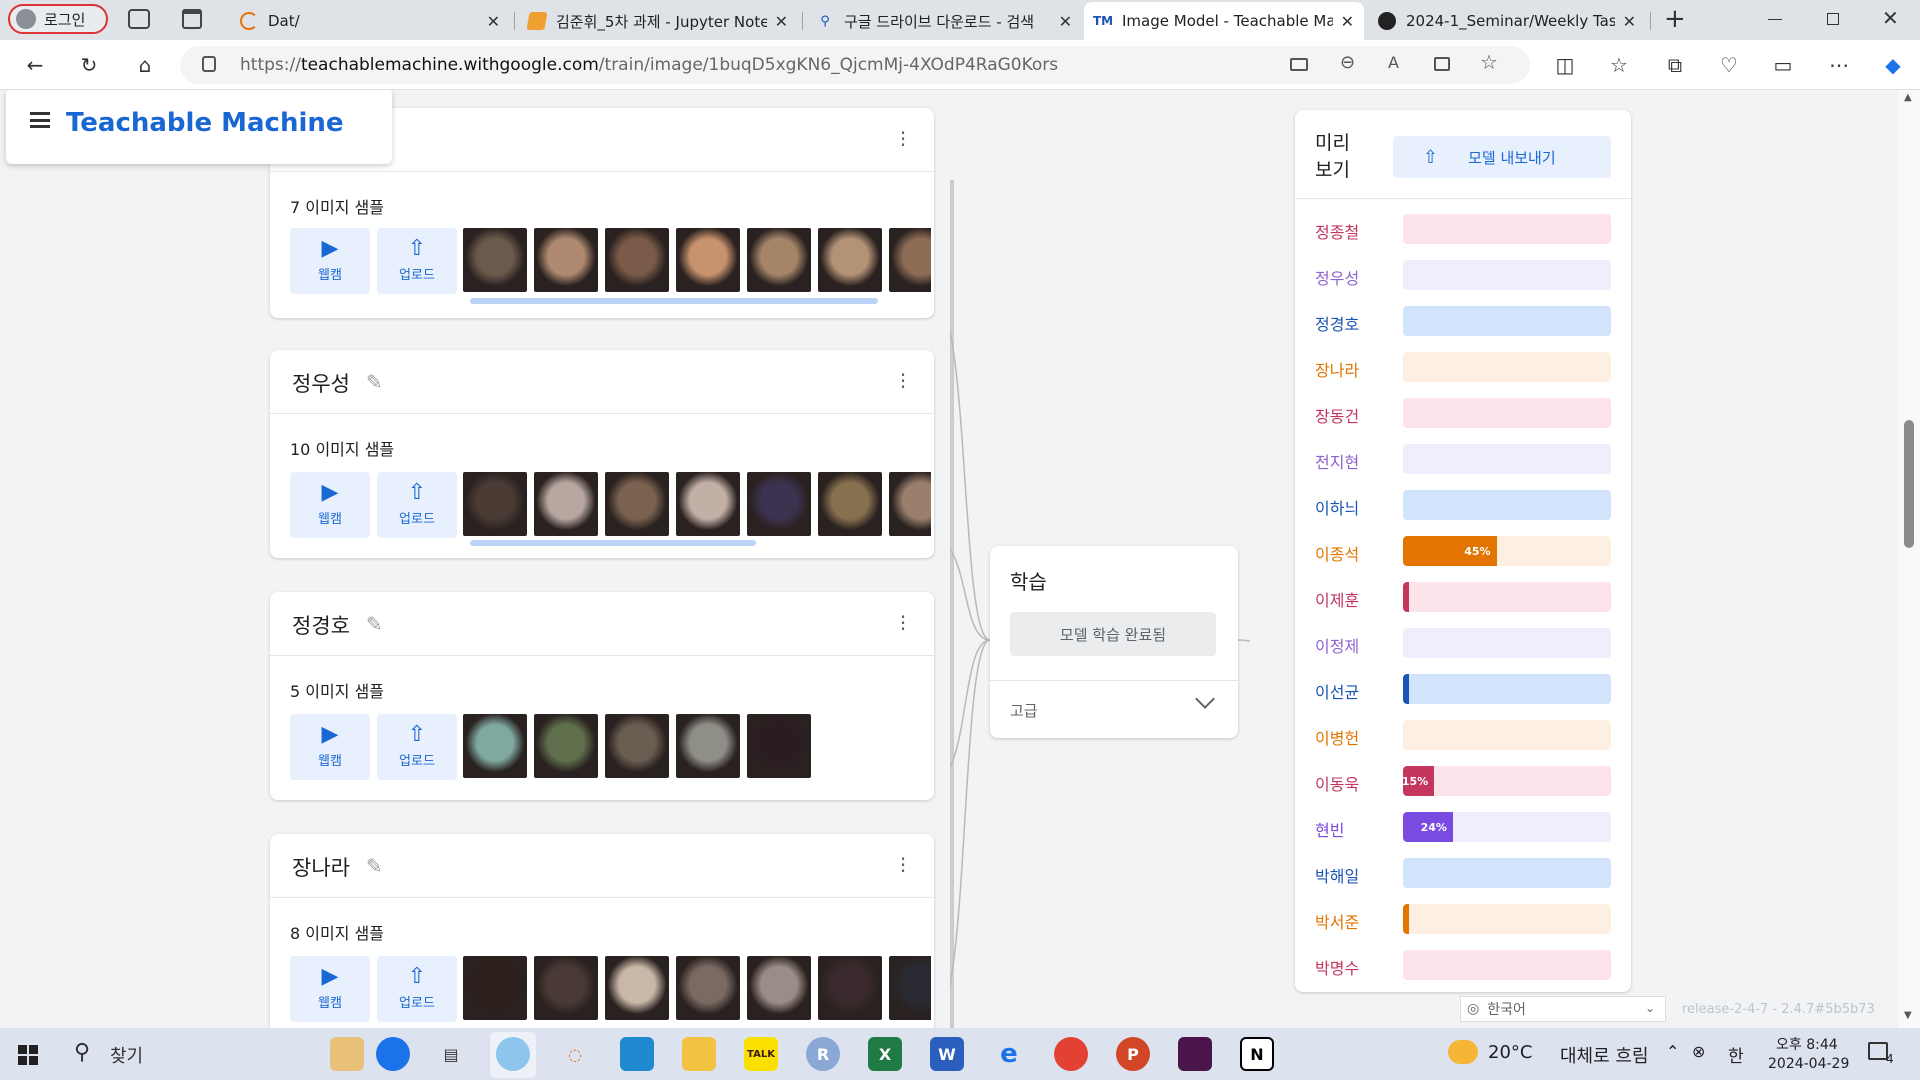  Describe the element at coordinates (1113, 634) in the screenshot. I see `train-model-button: 모델 학습 완료됨` at that location.